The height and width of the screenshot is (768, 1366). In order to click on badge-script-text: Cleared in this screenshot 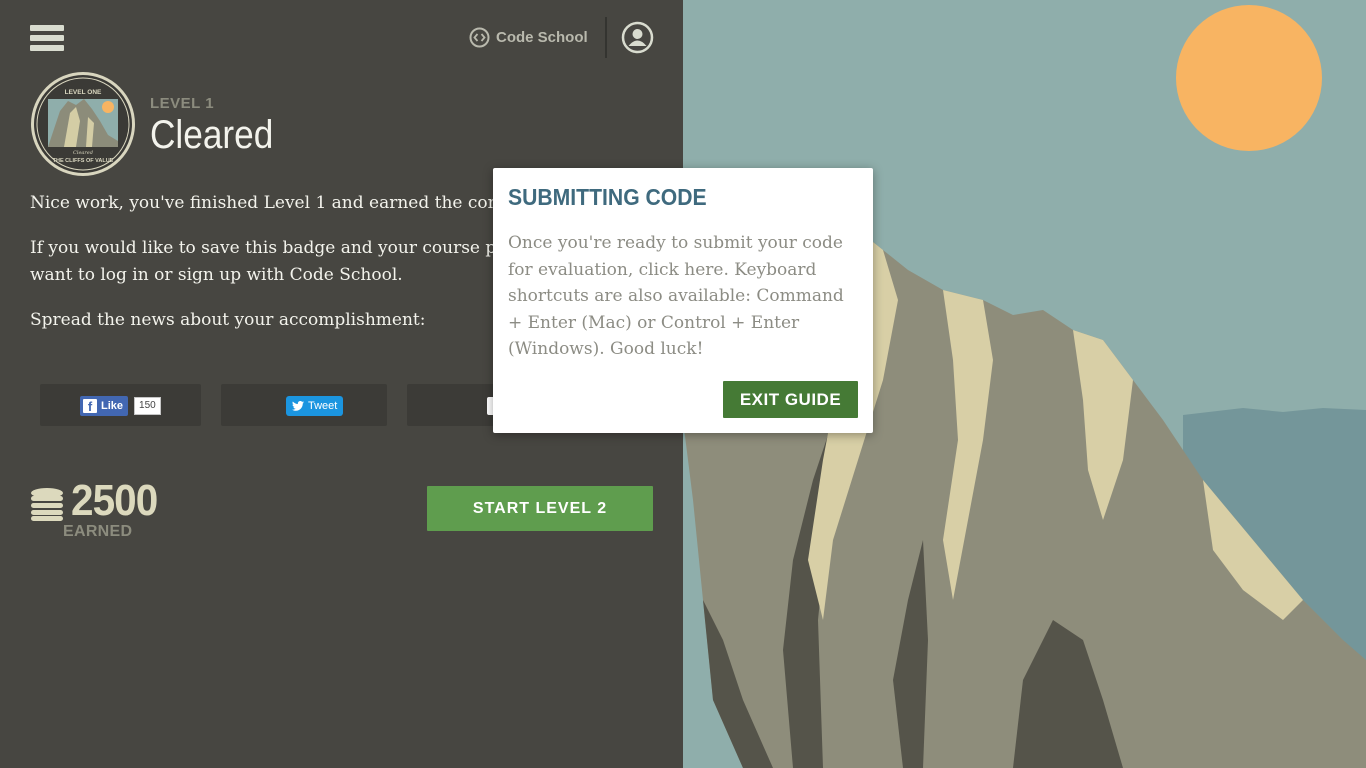, I will do `click(83, 153)`.